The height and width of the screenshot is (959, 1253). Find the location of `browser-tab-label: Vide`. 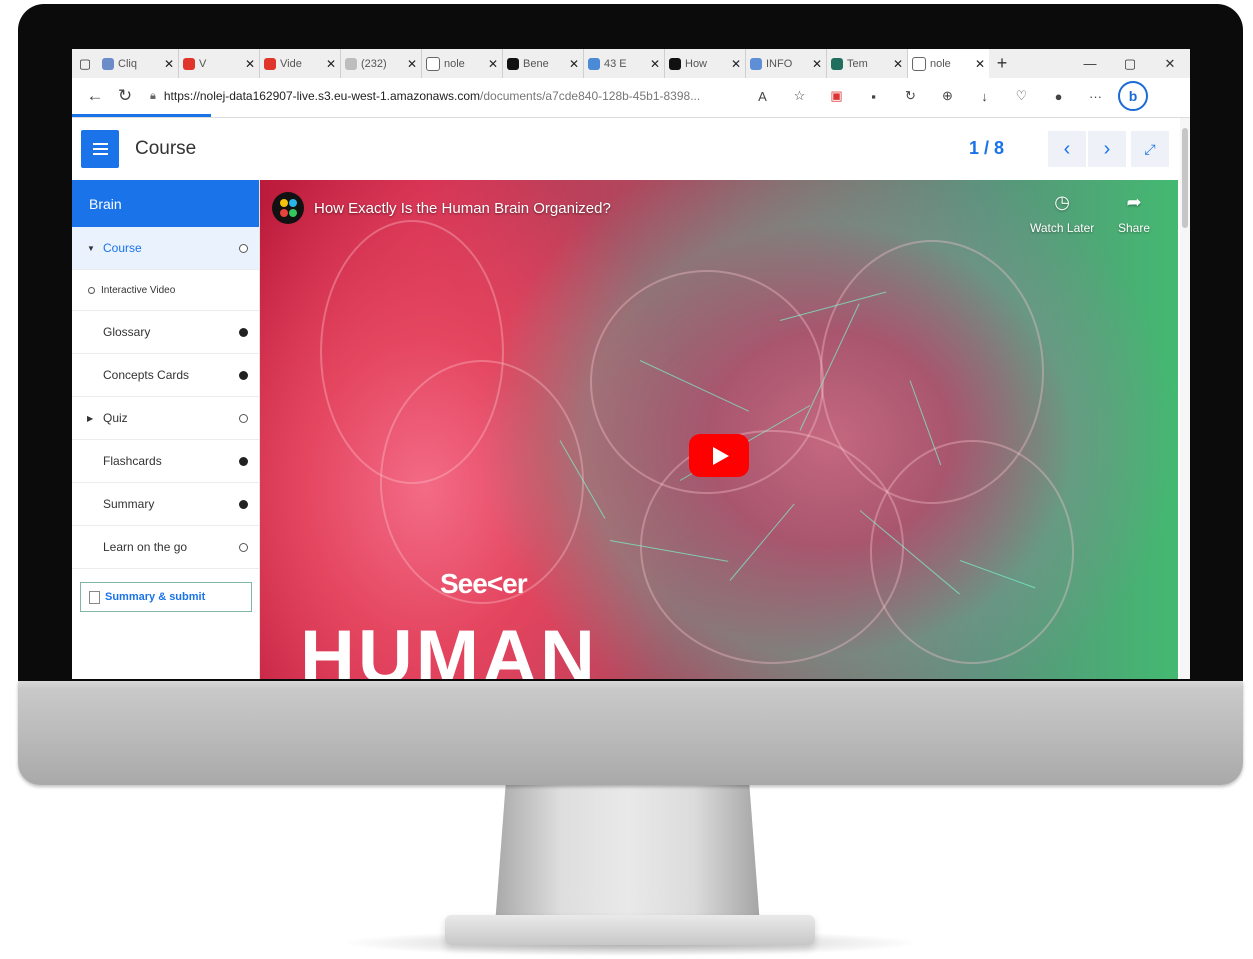

browser-tab-label: Vide is located at coordinates (291, 63).